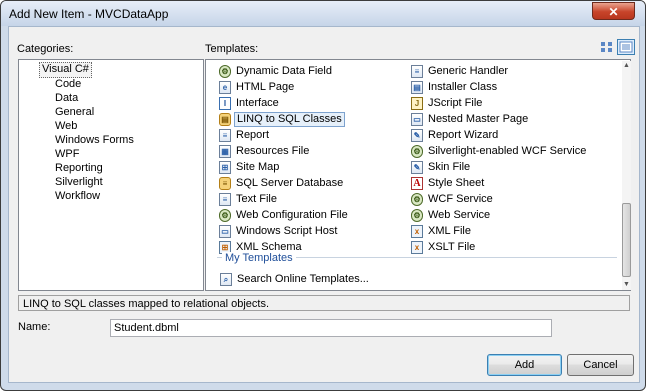  Describe the element at coordinates (226, 279) in the screenshot. I see `search-online-icon: ⌕` at that location.